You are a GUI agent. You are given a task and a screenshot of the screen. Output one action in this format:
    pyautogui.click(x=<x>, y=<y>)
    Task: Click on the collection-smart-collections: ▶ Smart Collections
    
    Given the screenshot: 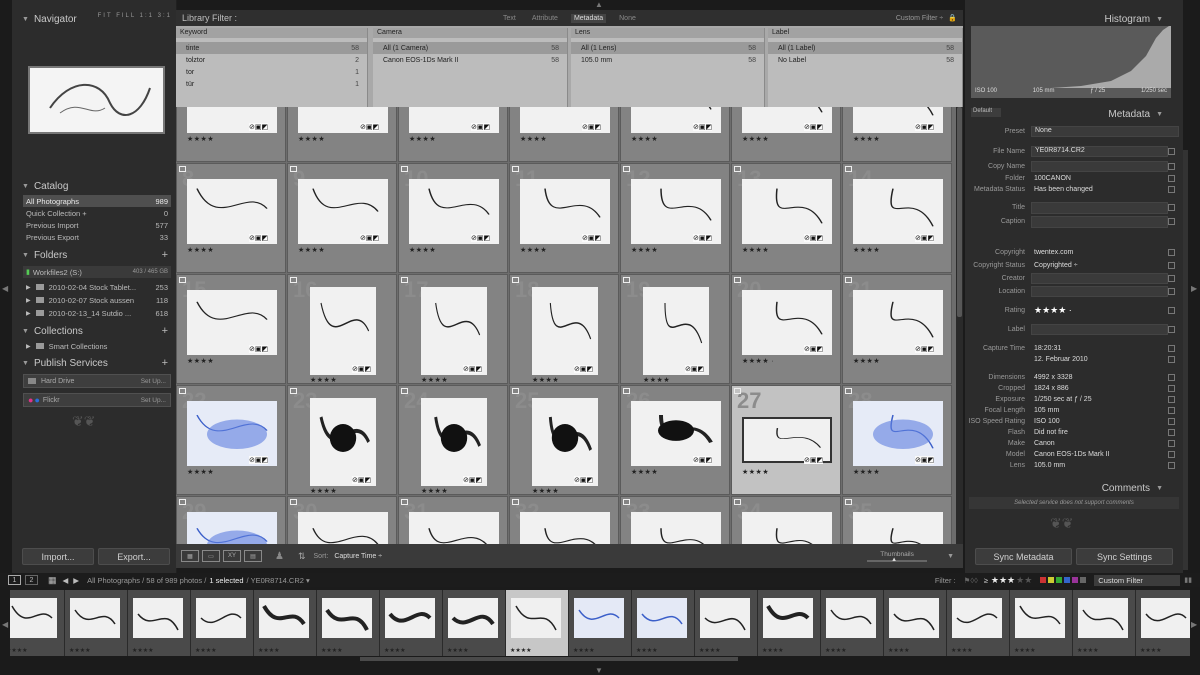 What is the action you would take?
    pyautogui.click(x=97, y=346)
    